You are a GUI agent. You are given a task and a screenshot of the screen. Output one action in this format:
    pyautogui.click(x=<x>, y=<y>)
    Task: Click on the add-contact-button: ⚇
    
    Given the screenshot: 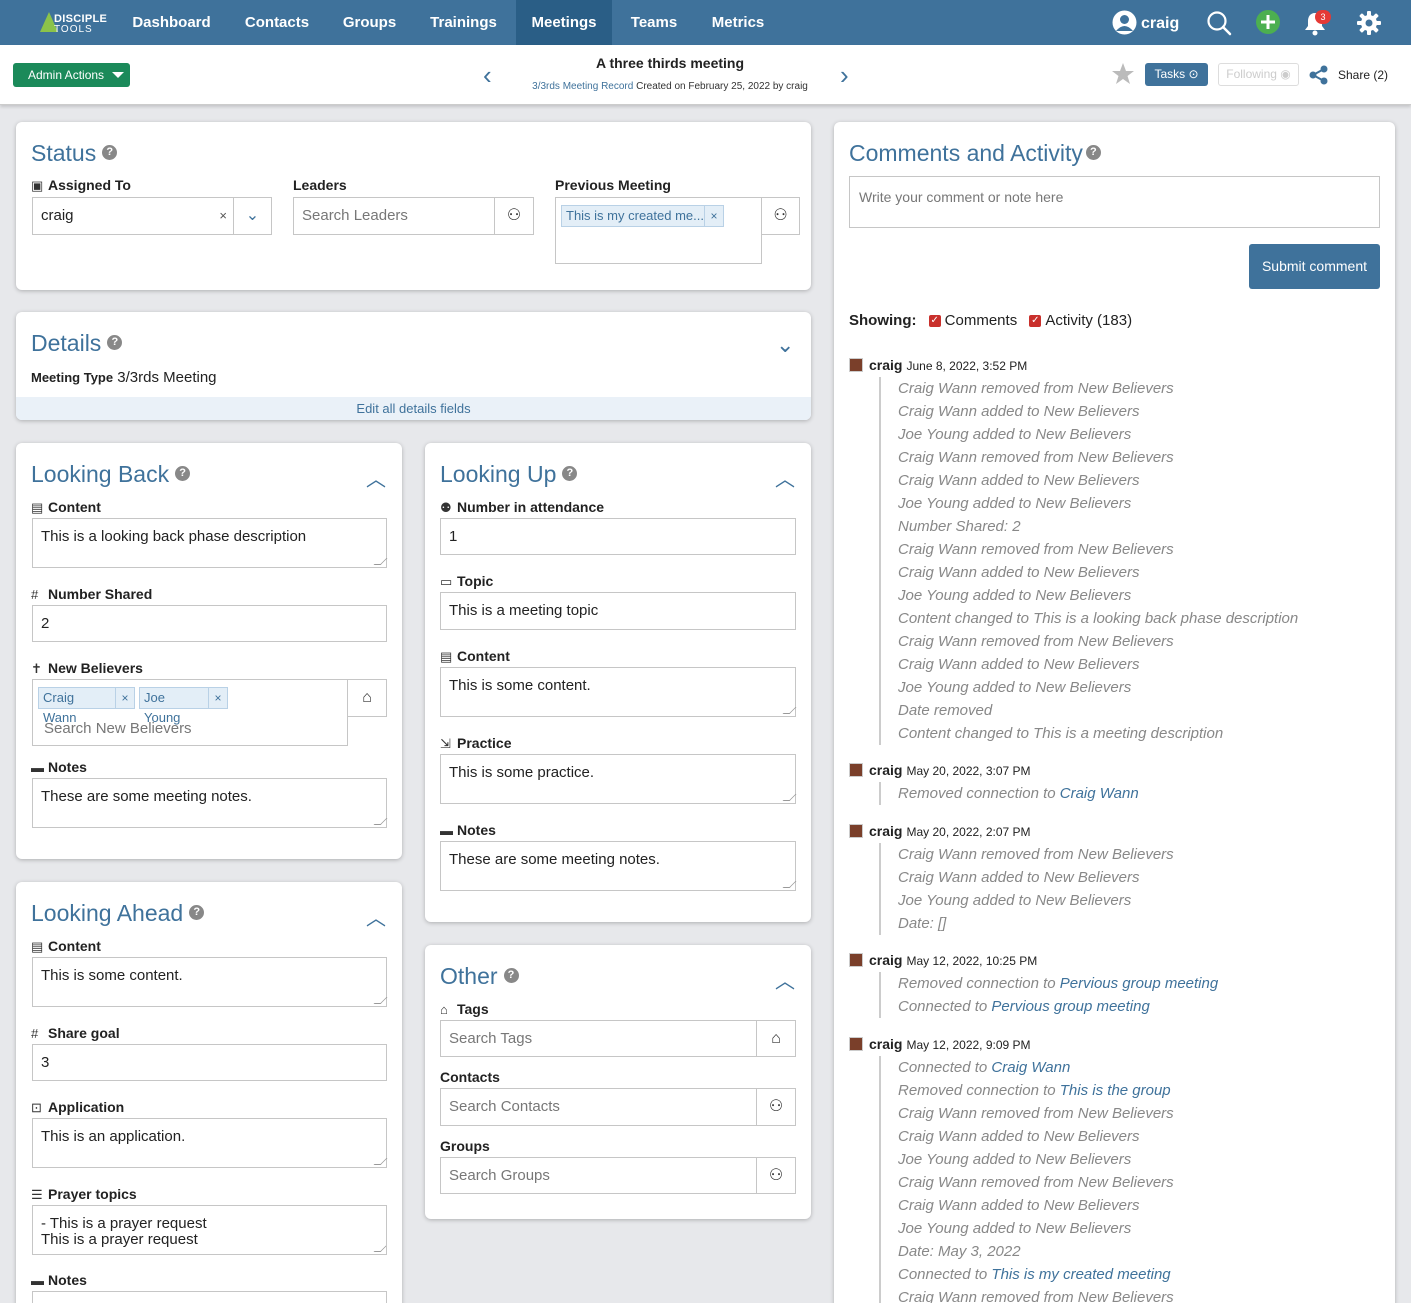 What is the action you would take?
    pyautogui.click(x=776, y=1107)
    